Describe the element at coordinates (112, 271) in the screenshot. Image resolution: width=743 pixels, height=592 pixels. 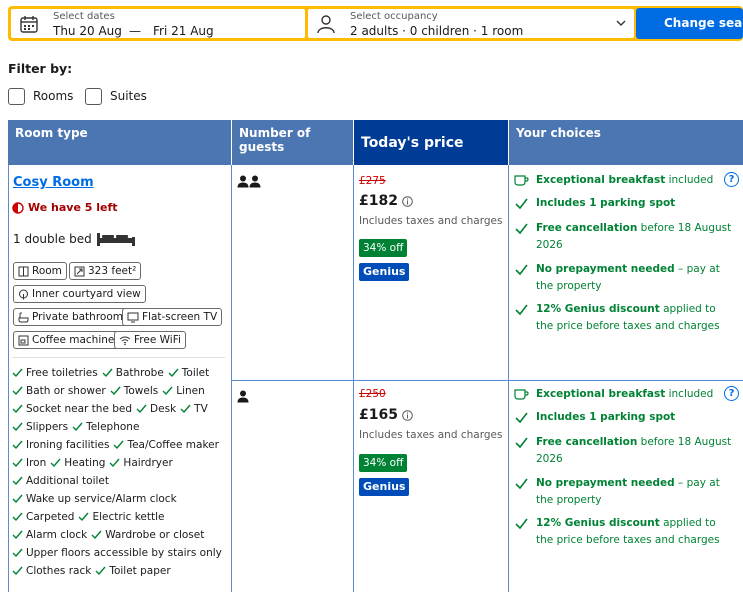
I see `chip-label: 323 feet²` at that location.